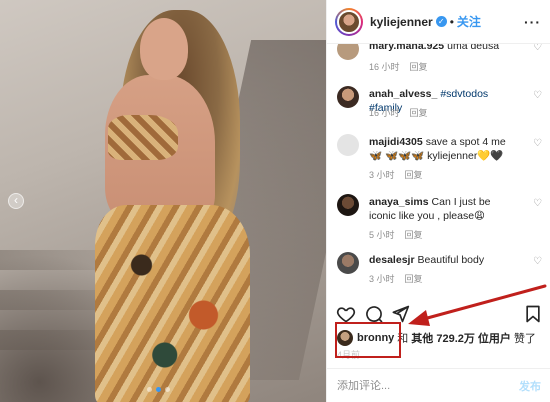  I want to click on carousel-prev-icon: ‹, so click(16, 201).